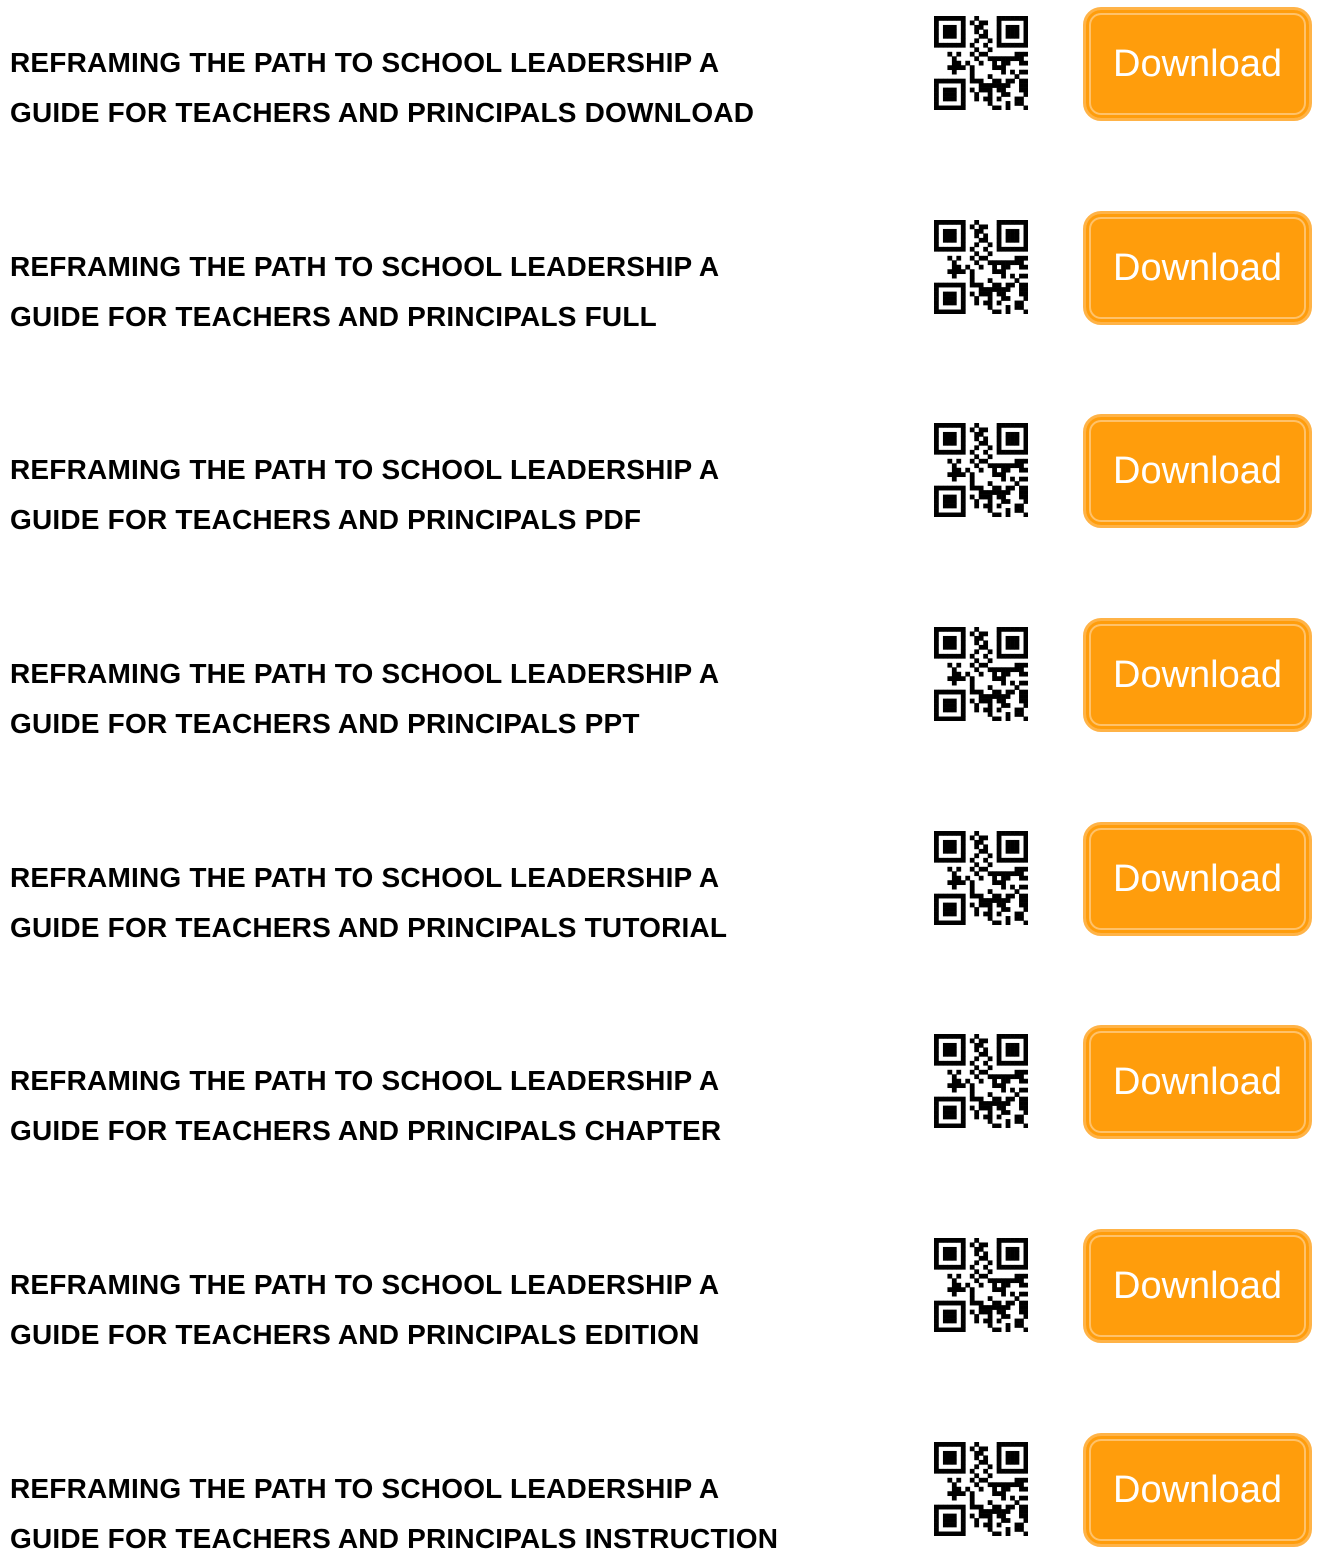 This screenshot has height=1564, width=1319. What do you see at coordinates (333, 316) in the screenshot?
I see `item-title-line2: GUIDE FOR TEACHERS AND PRINCIPALS FULL` at bounding box center [333, 316].